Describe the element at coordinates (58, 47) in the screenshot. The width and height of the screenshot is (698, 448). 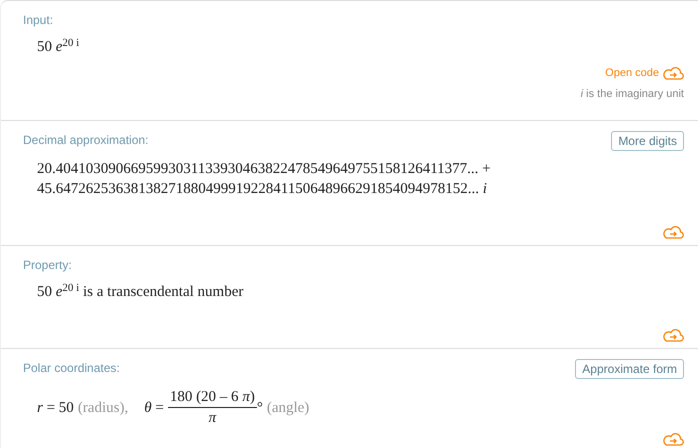
I see `math-expression: 50 e$^{20 i}$` at that location.